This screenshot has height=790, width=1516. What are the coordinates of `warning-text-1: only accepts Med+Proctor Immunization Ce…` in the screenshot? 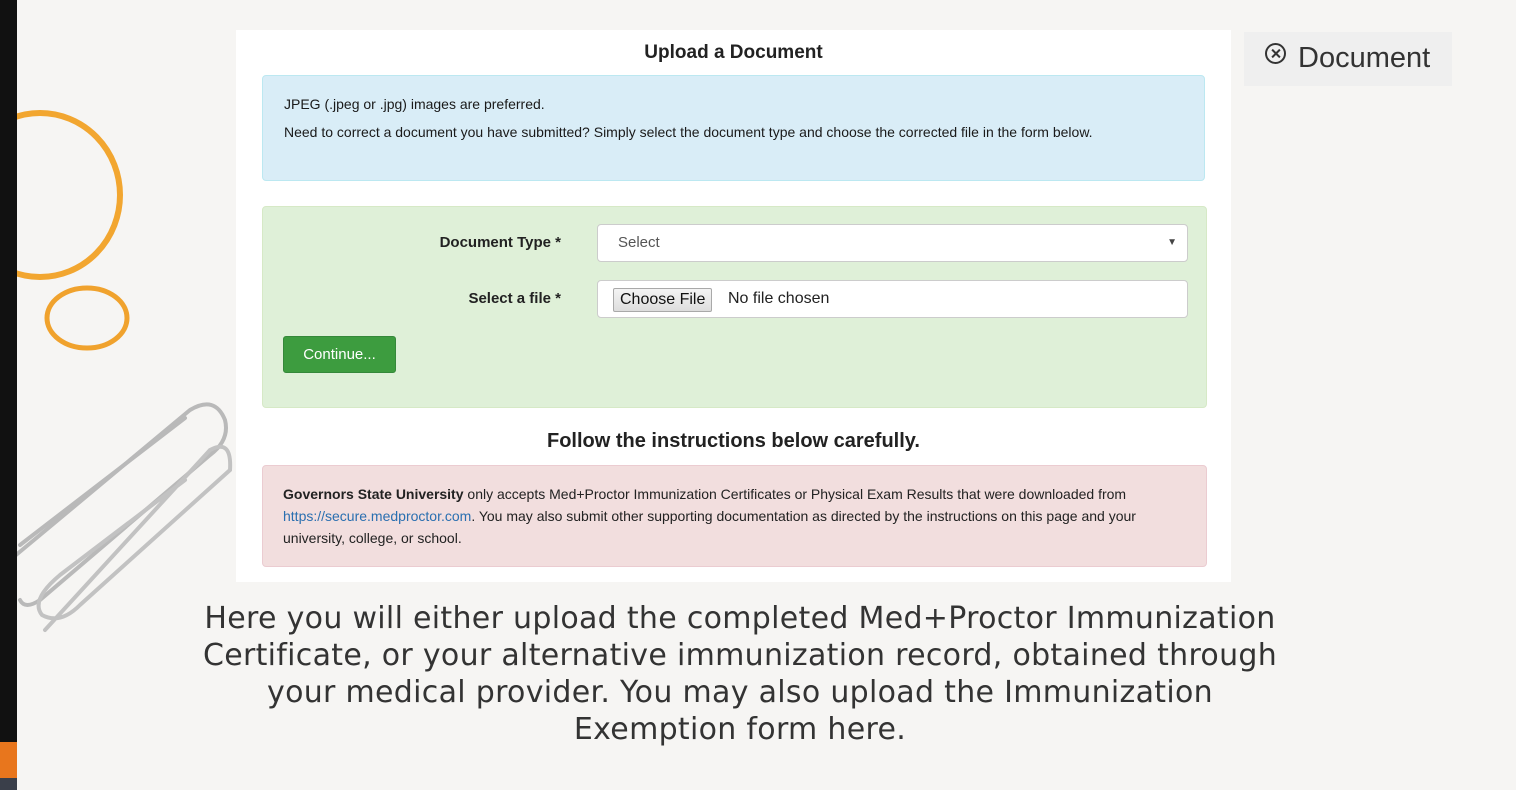 It's located at (795, 494).